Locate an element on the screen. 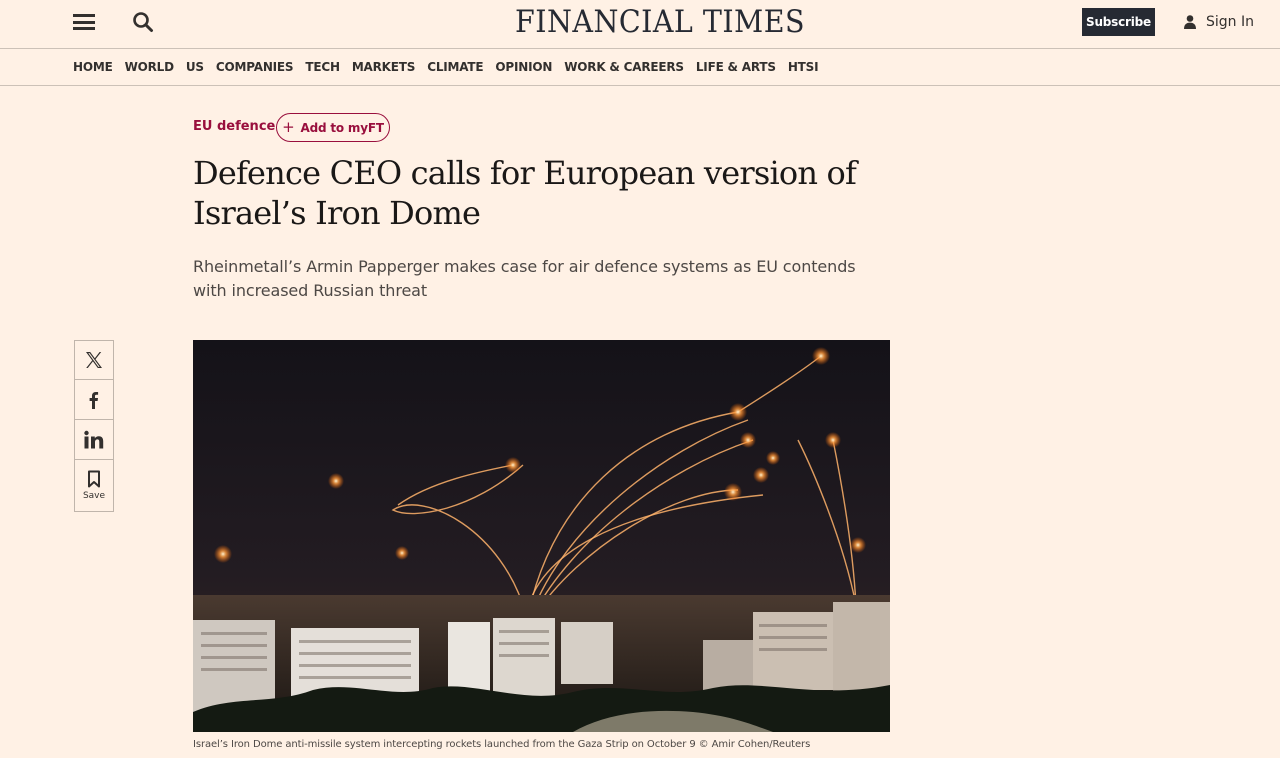  linkedin-icon is located at coordinates (94, 439).